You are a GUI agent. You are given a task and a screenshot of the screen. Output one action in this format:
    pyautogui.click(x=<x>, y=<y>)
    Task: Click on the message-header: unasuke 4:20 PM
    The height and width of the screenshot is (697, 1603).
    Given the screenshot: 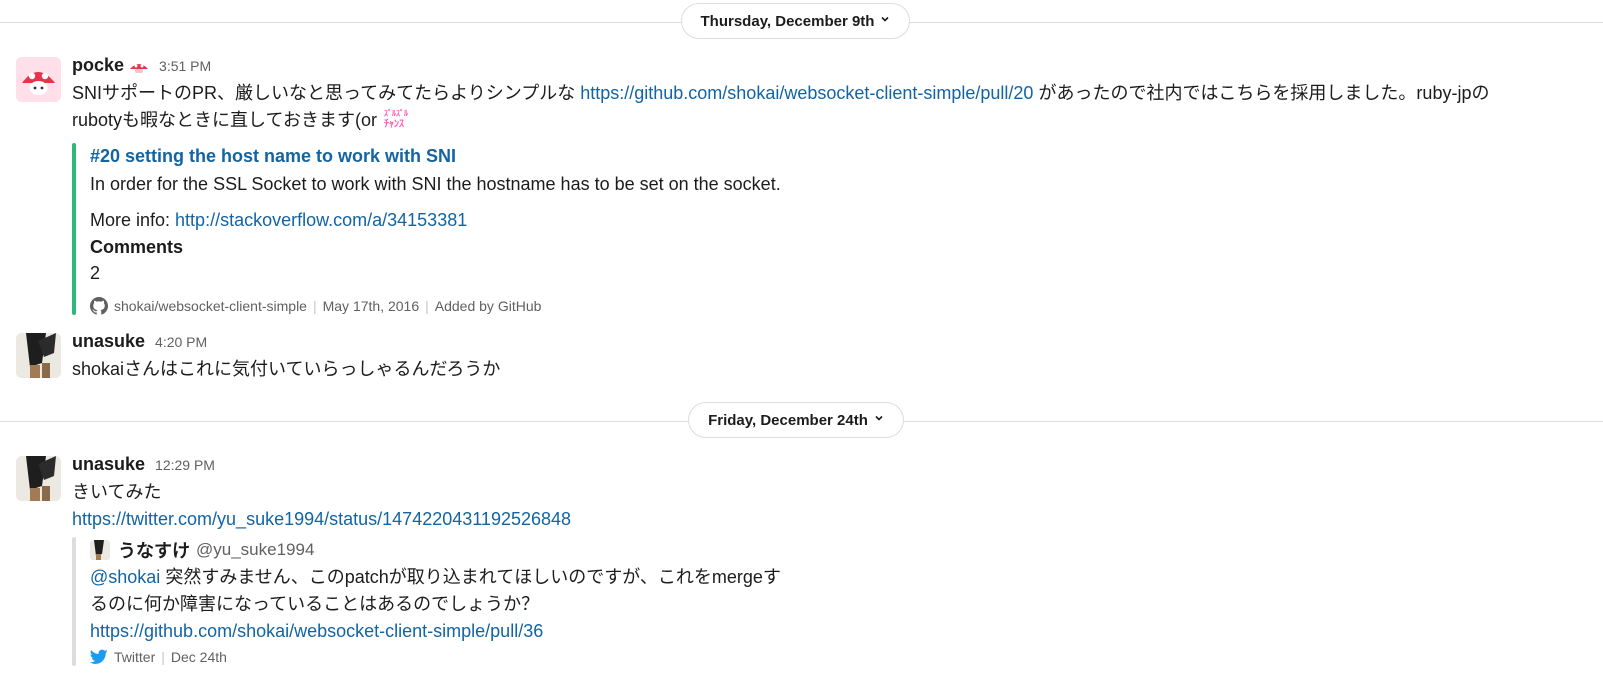 What is the action you would take?
    pyautogui.click(x=827, y=343)
    